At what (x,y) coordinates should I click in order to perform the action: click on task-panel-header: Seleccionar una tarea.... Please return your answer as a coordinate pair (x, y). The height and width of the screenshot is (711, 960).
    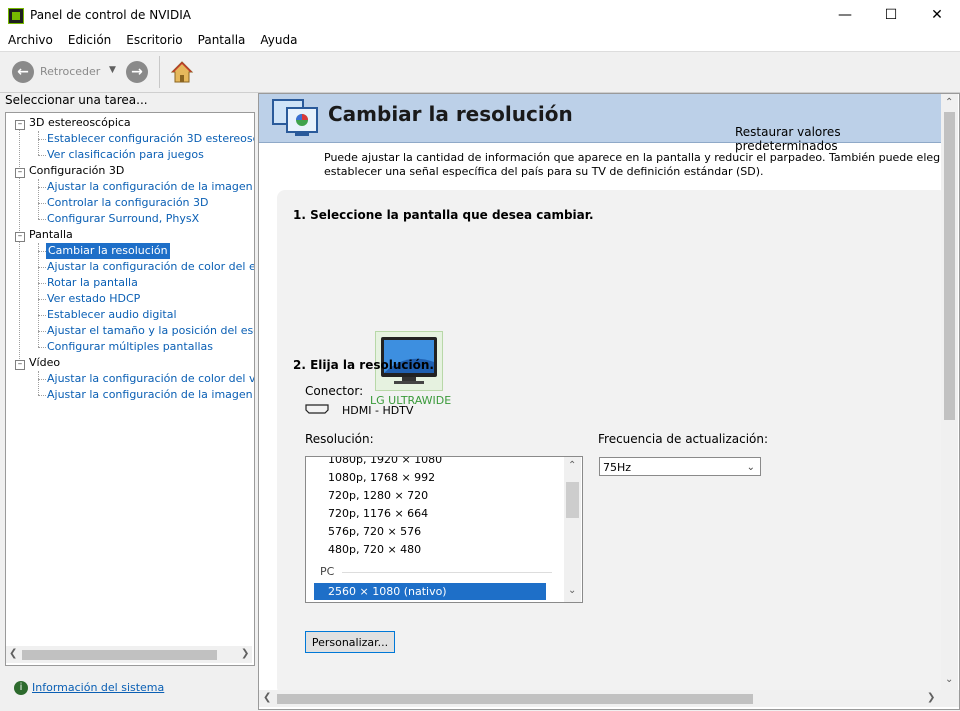
    Looking at the image, I should click on (76, 100).